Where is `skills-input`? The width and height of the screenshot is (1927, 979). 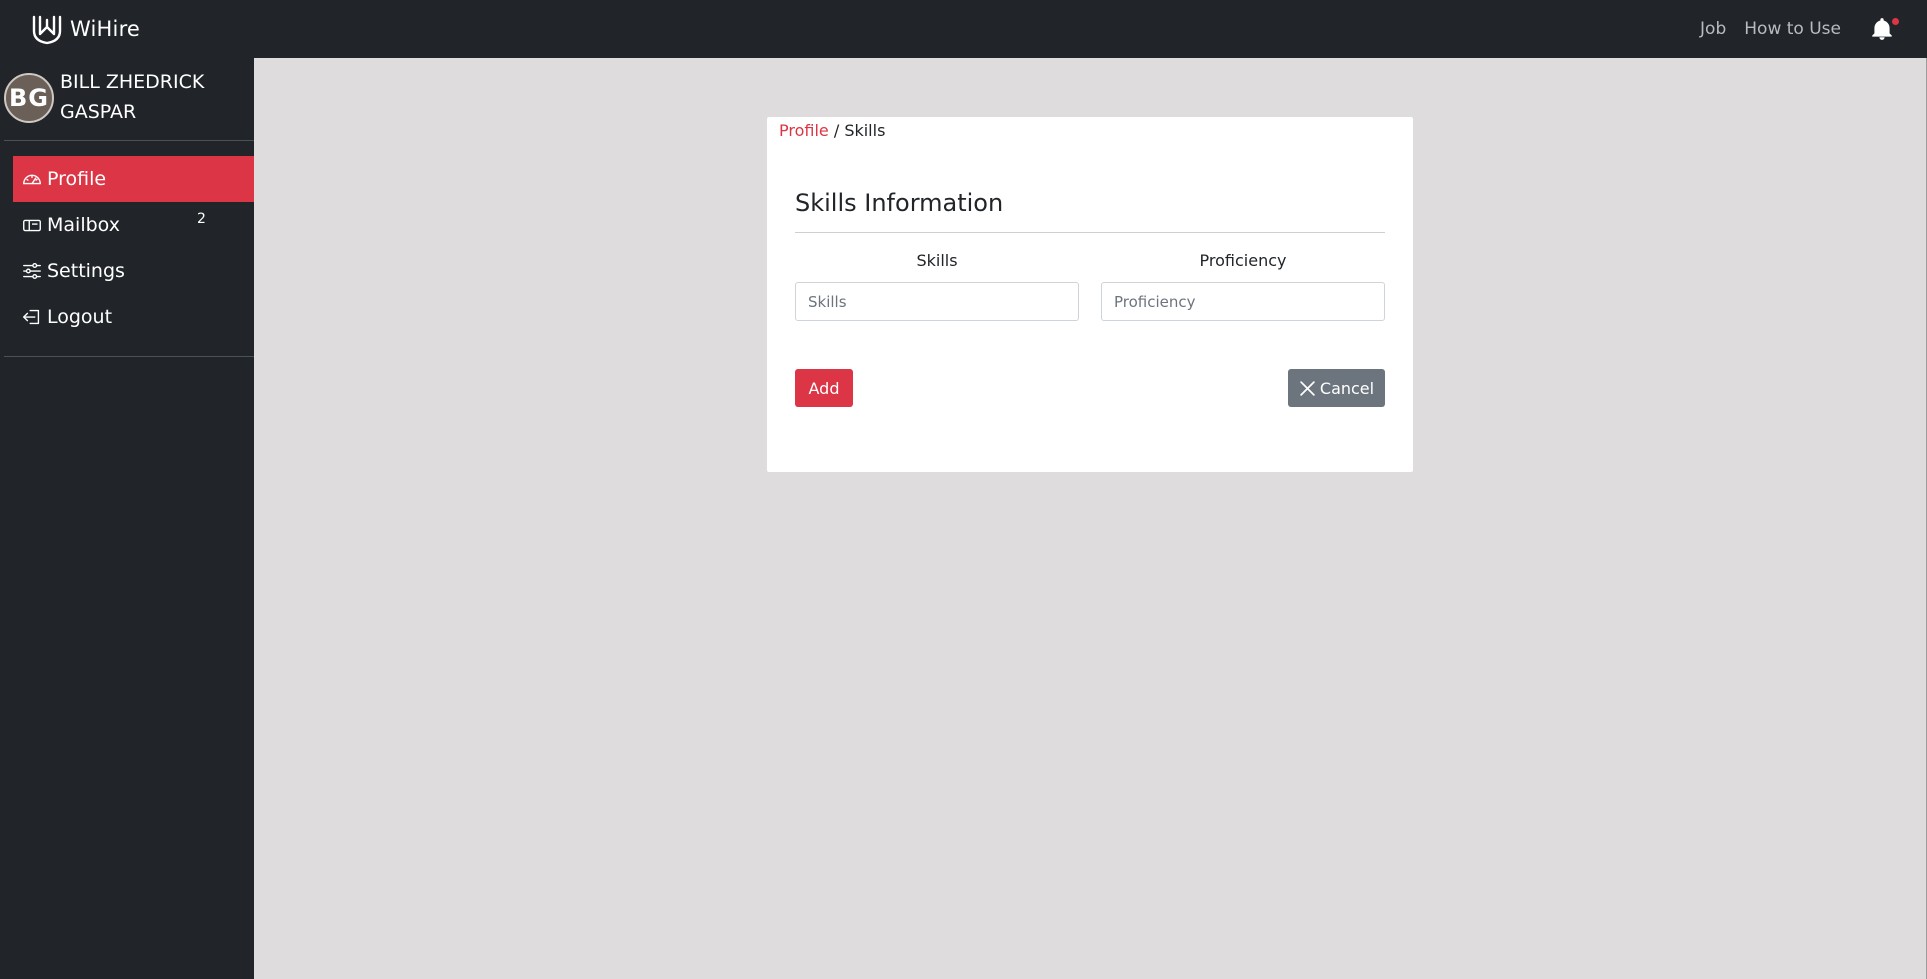 skills-input is located at coordinates (937, 301).